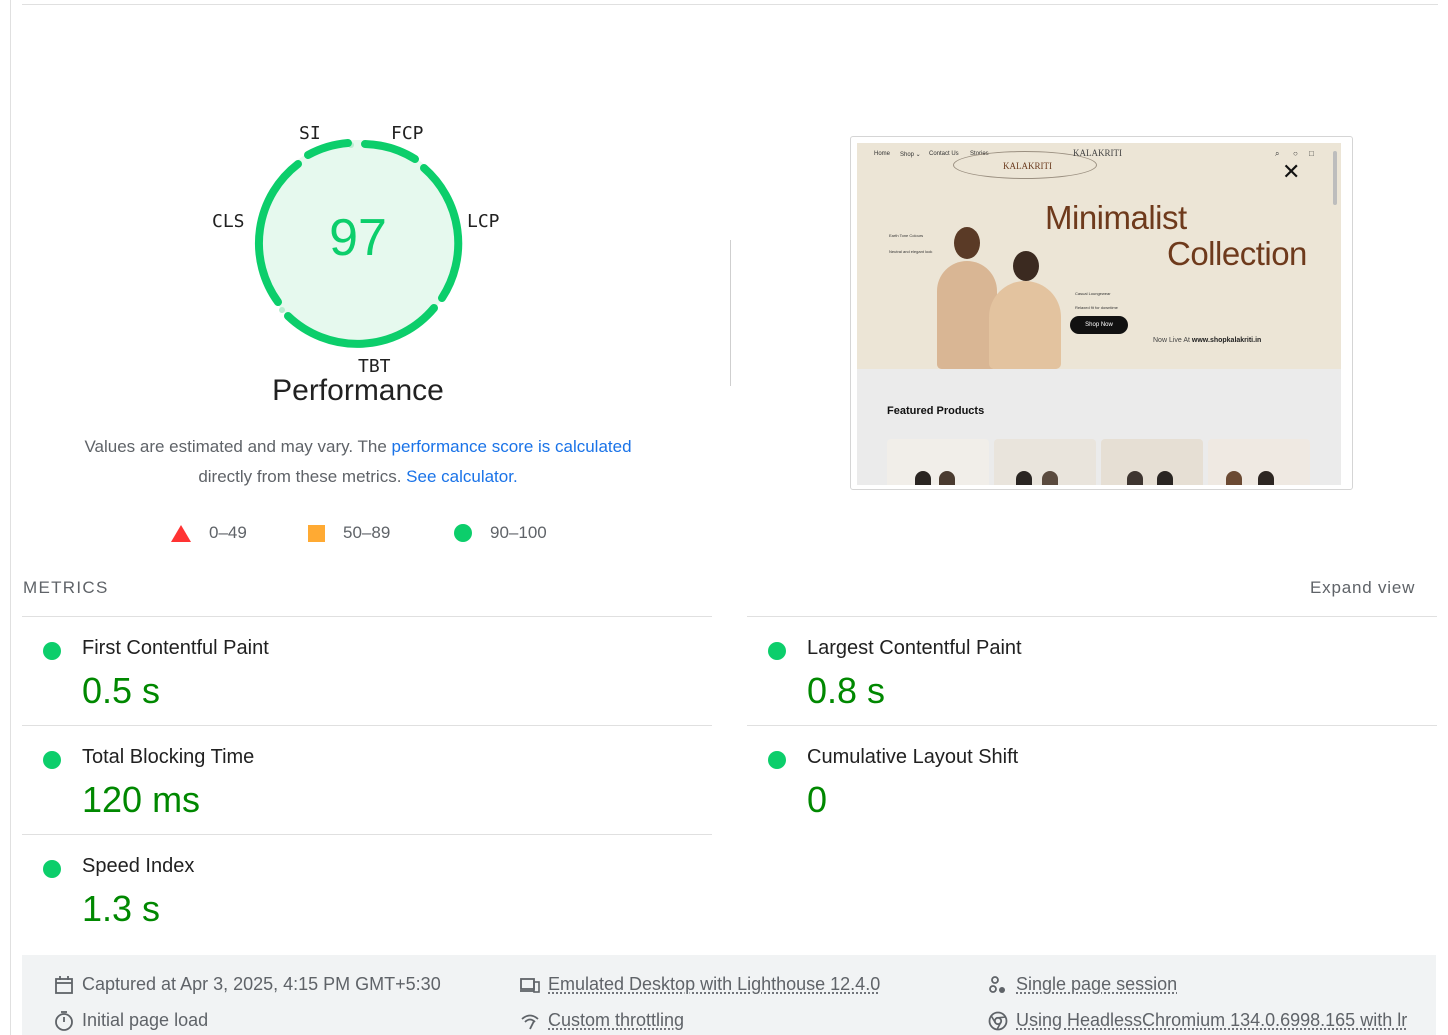 The height and width of the screenshot is (1035, 1448). I want to click on performance-score: 97, so click(358, 238).